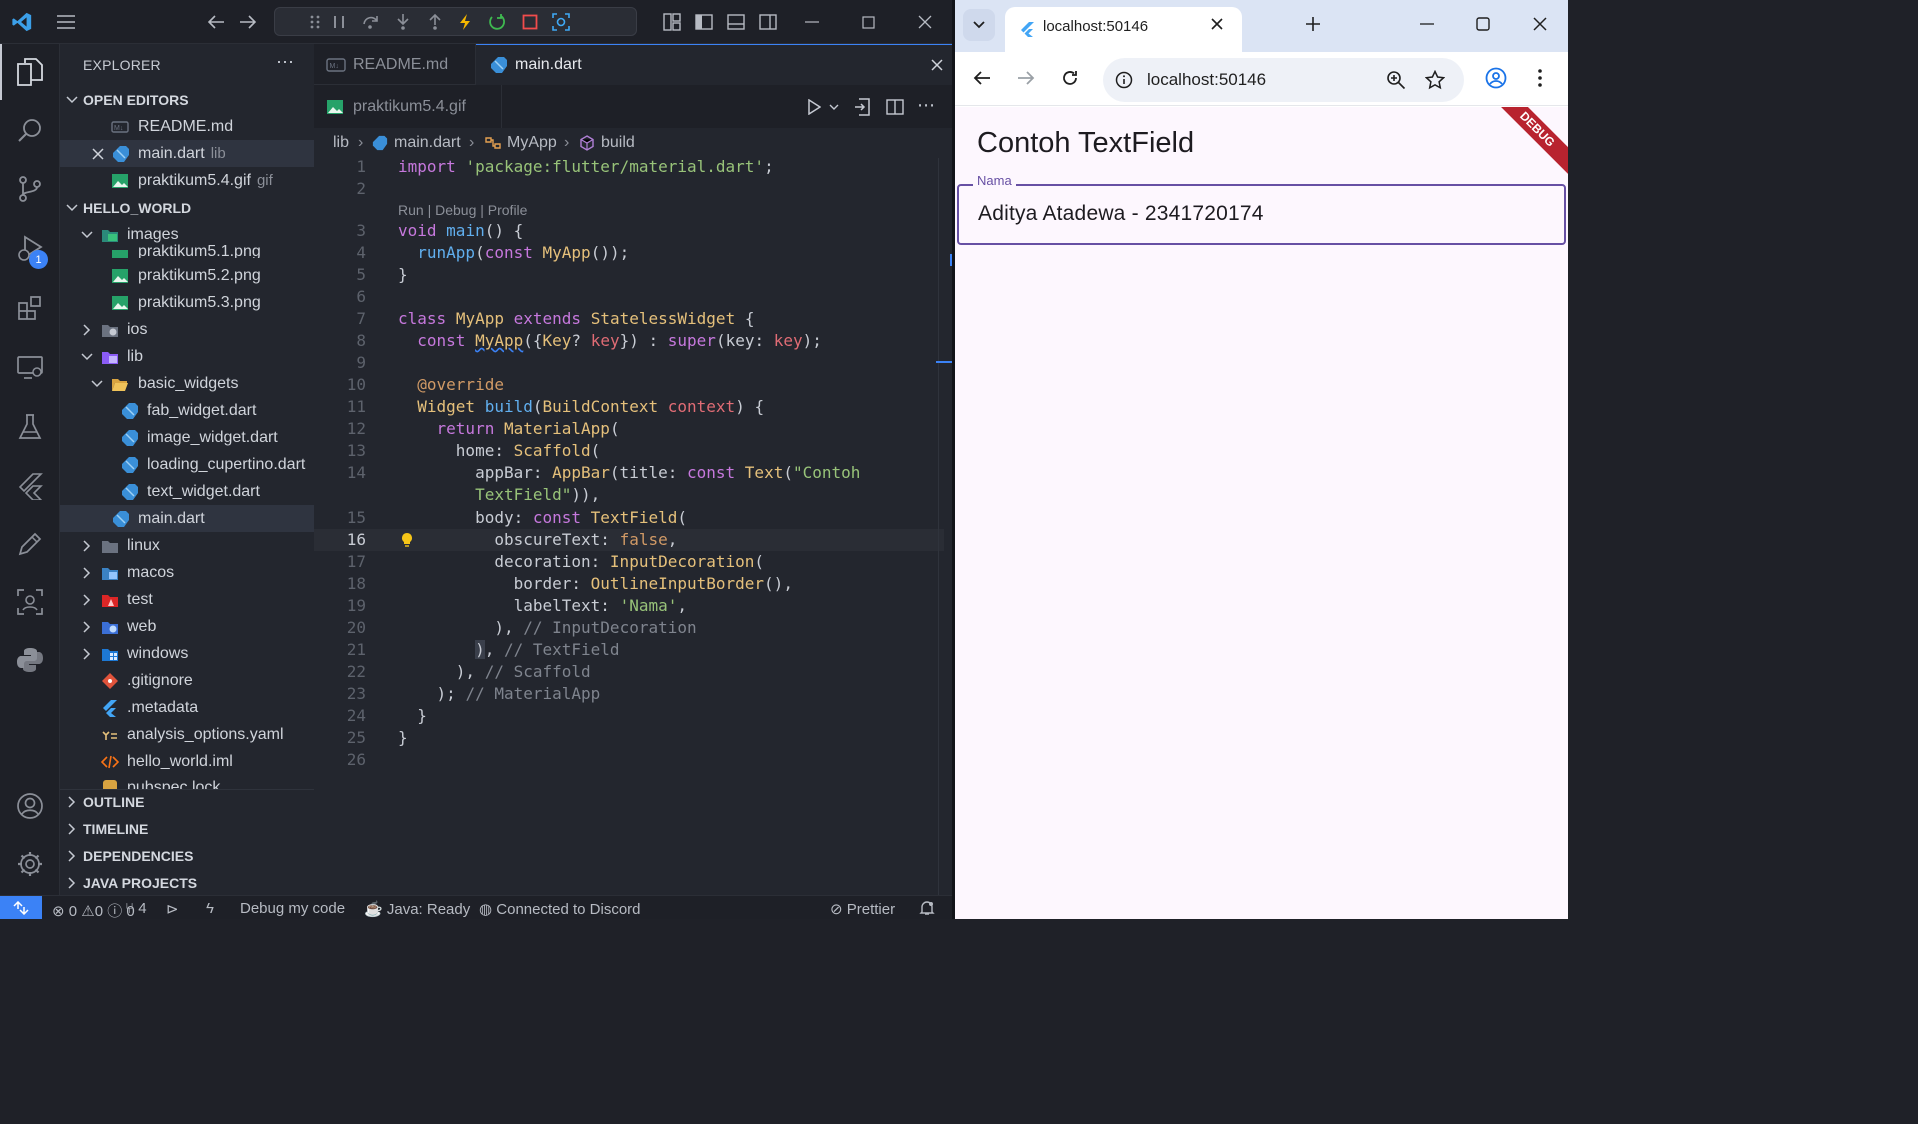 The image size is (1918, 1124). Describe the element at coordinates (292, 908) in the screenshot. I see `debug-config: Debug my code` at that location.